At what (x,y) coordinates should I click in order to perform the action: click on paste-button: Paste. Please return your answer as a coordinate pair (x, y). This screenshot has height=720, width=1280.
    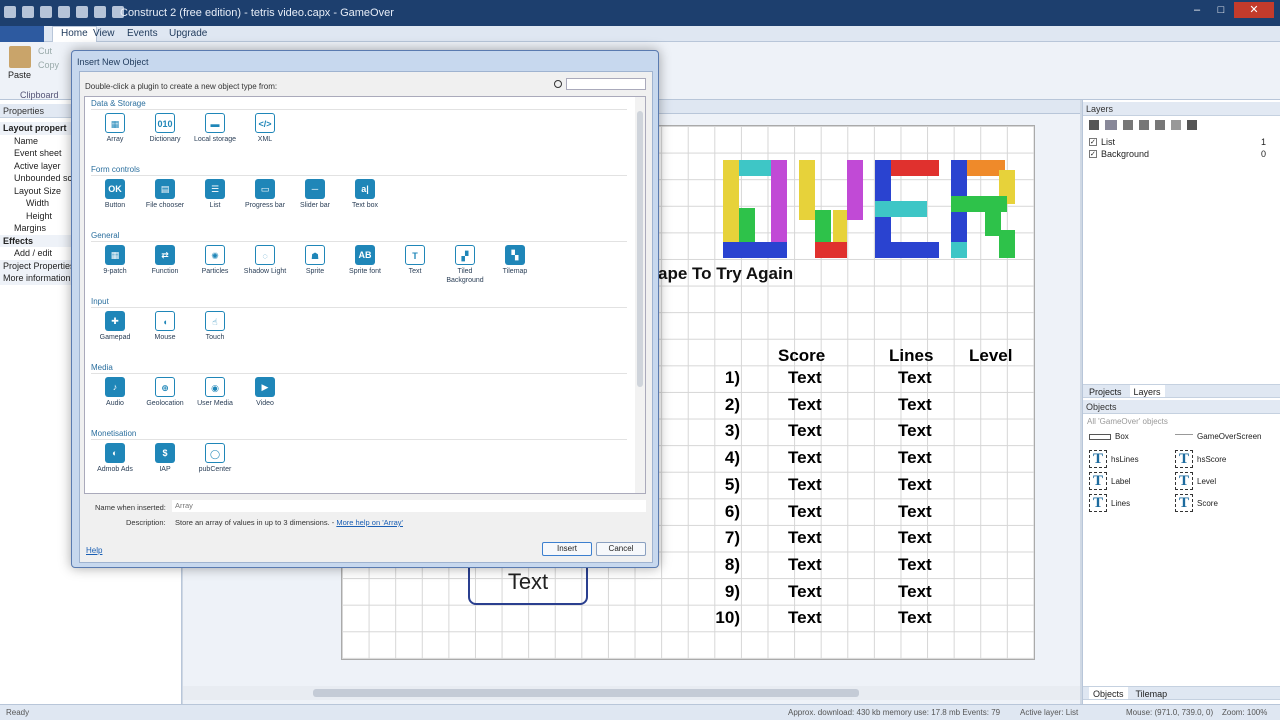
    Looking at the image, I should click on (19, 63).